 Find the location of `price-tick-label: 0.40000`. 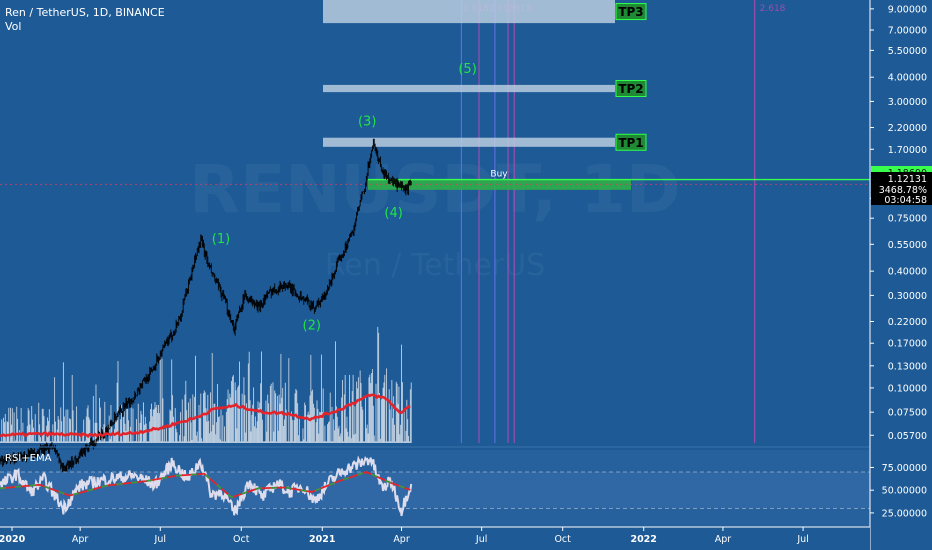

price-tick-label: 0.40000 is located at coordinates (907, 272).